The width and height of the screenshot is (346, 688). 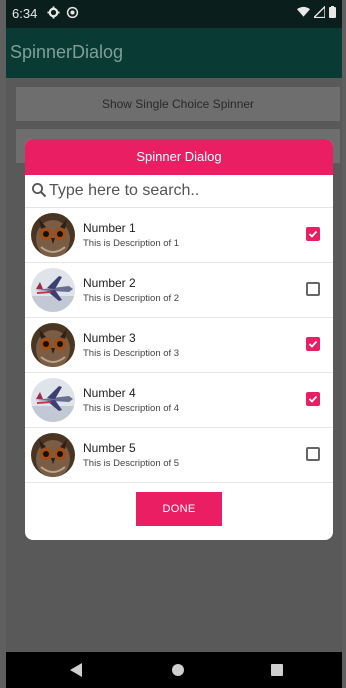 What do you see at coordinates (76, 670) in the screenshot?
I see `back-icon` at bounding box center [76, 670].